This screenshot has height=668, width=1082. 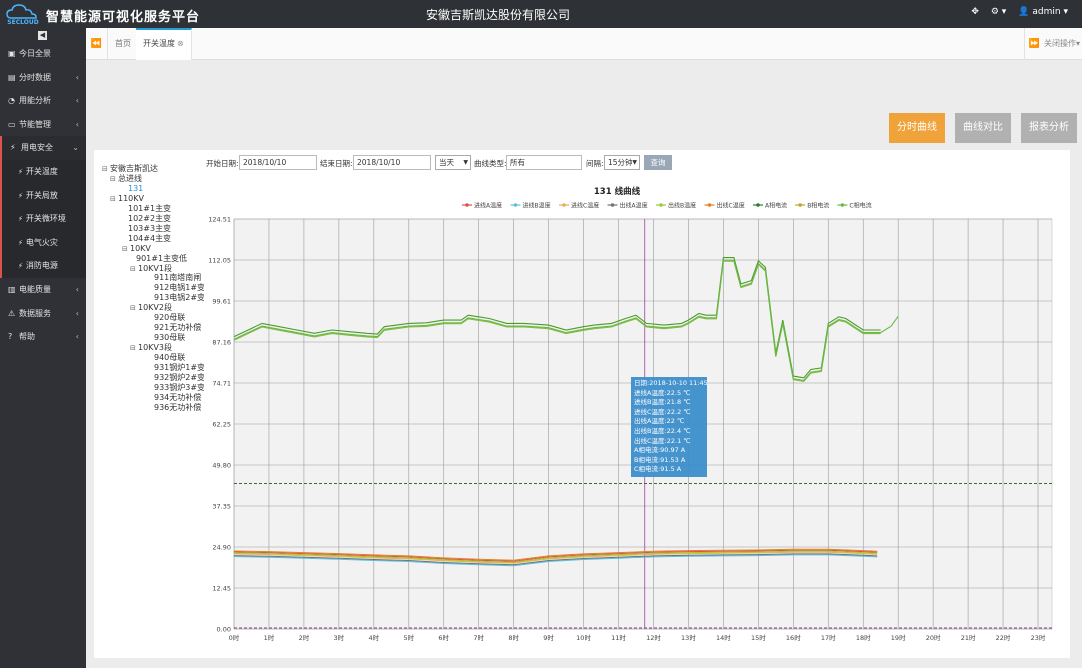 What do you see at coordinates (43, 125) in the screenshot?
I see `sidebar-item-energy-saving: ▭ 节能管理 ‹` at bounding box center [43, 125].